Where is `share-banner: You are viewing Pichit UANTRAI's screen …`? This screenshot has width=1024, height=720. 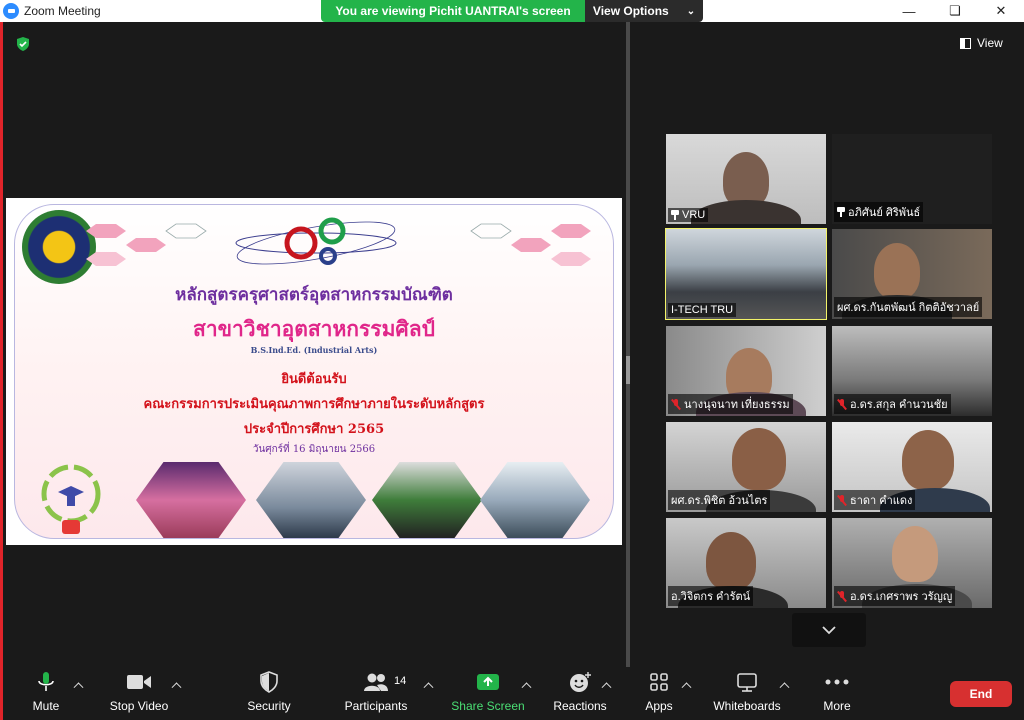 share-banner: You are viewing Pichit UANTRAI's screen … is located at coordinates (512, 11).